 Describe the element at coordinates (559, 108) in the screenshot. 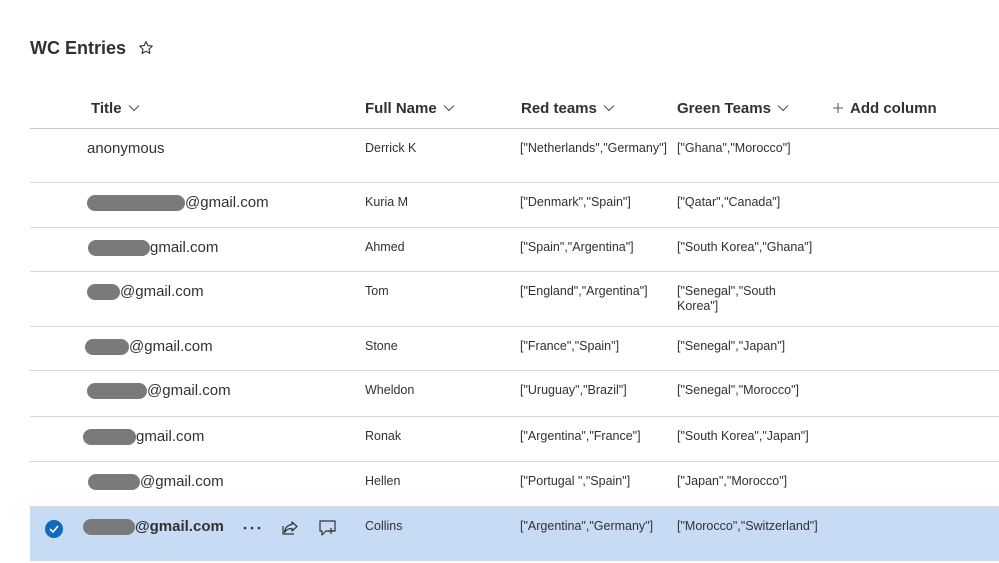

I see `column-header-red-teams-label: Red teams` at that location.